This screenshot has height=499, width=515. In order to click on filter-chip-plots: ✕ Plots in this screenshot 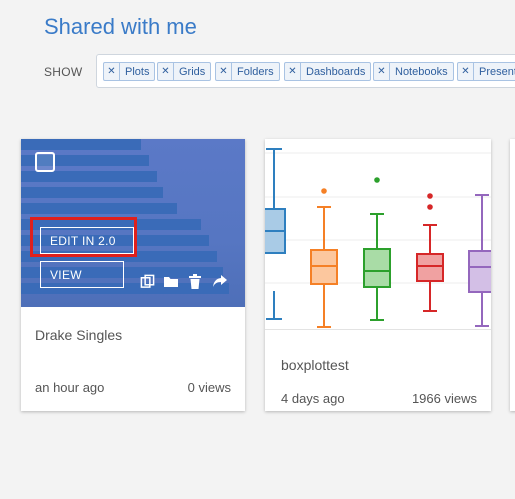, I will do `click(129, 71)`.